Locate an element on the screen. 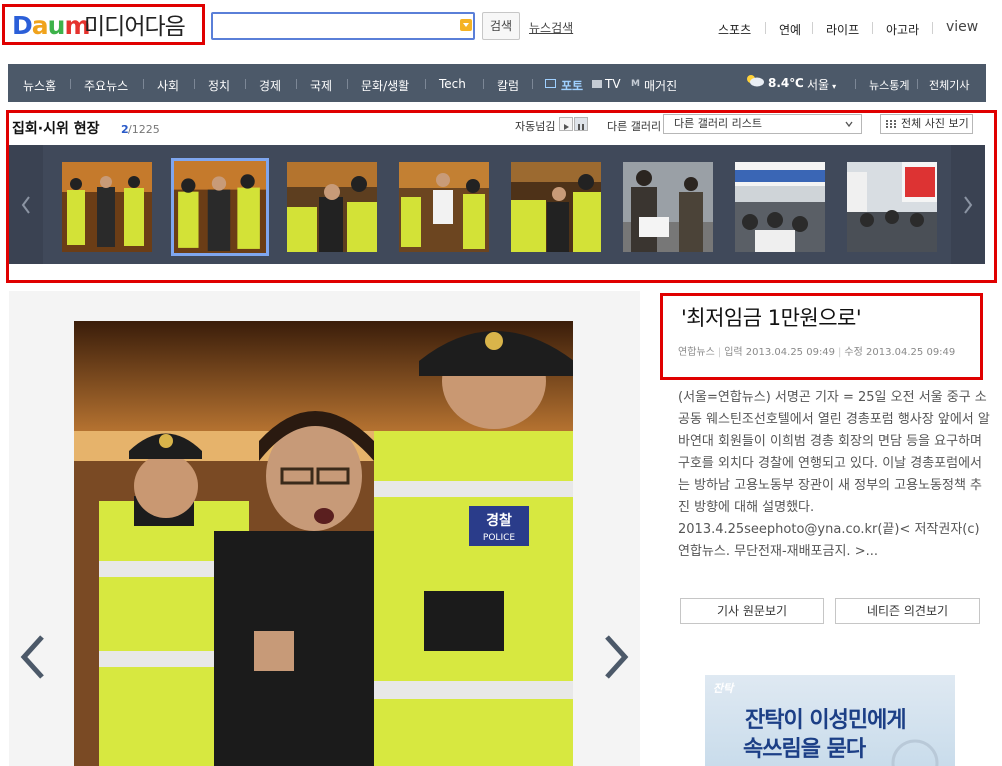 The height and width of the screenshot is (766, 1002). police-vest-label: 경찰 is located at coordinates (499, 520).